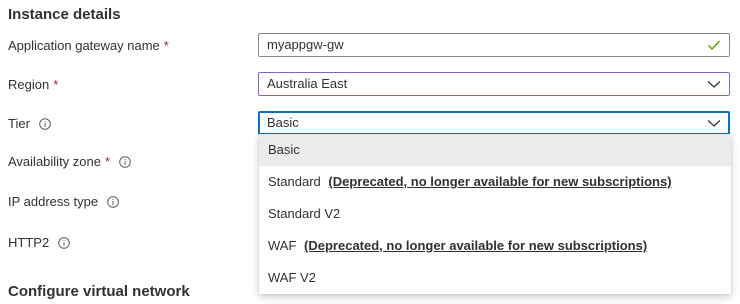 This screenshot has width=740, height=304. Describe the element at coordinates (305, 44) in the screenshot. I see `gateway-name-value: myappgw-gw` at that location.